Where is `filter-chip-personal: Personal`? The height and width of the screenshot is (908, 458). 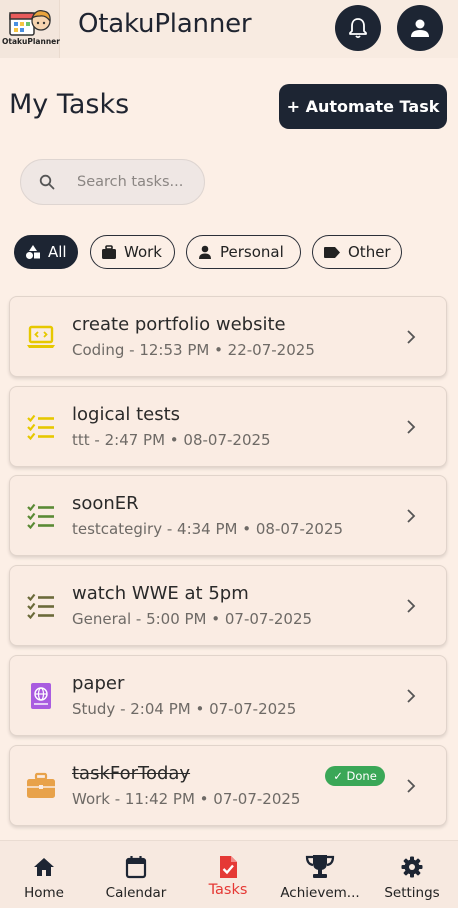
filter-chip-personal: Personal is located at coordinates (243, 252).